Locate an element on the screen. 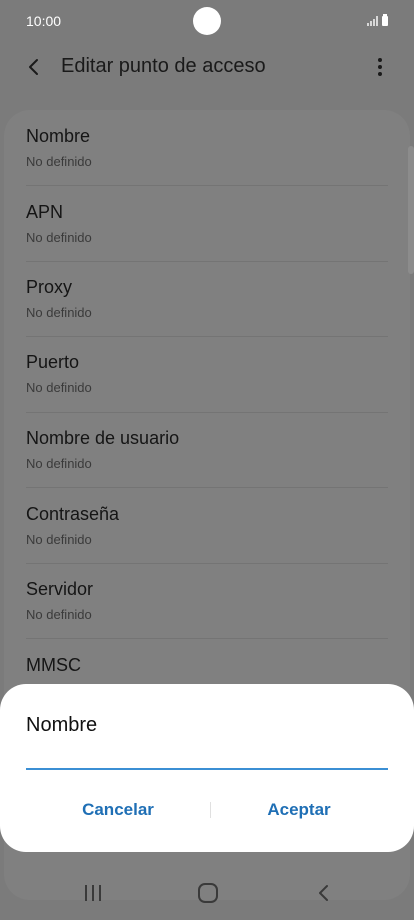 The height and width of the screenshot is (920, 414). dialog-title: Nombre is located at coordinates (62, 725).